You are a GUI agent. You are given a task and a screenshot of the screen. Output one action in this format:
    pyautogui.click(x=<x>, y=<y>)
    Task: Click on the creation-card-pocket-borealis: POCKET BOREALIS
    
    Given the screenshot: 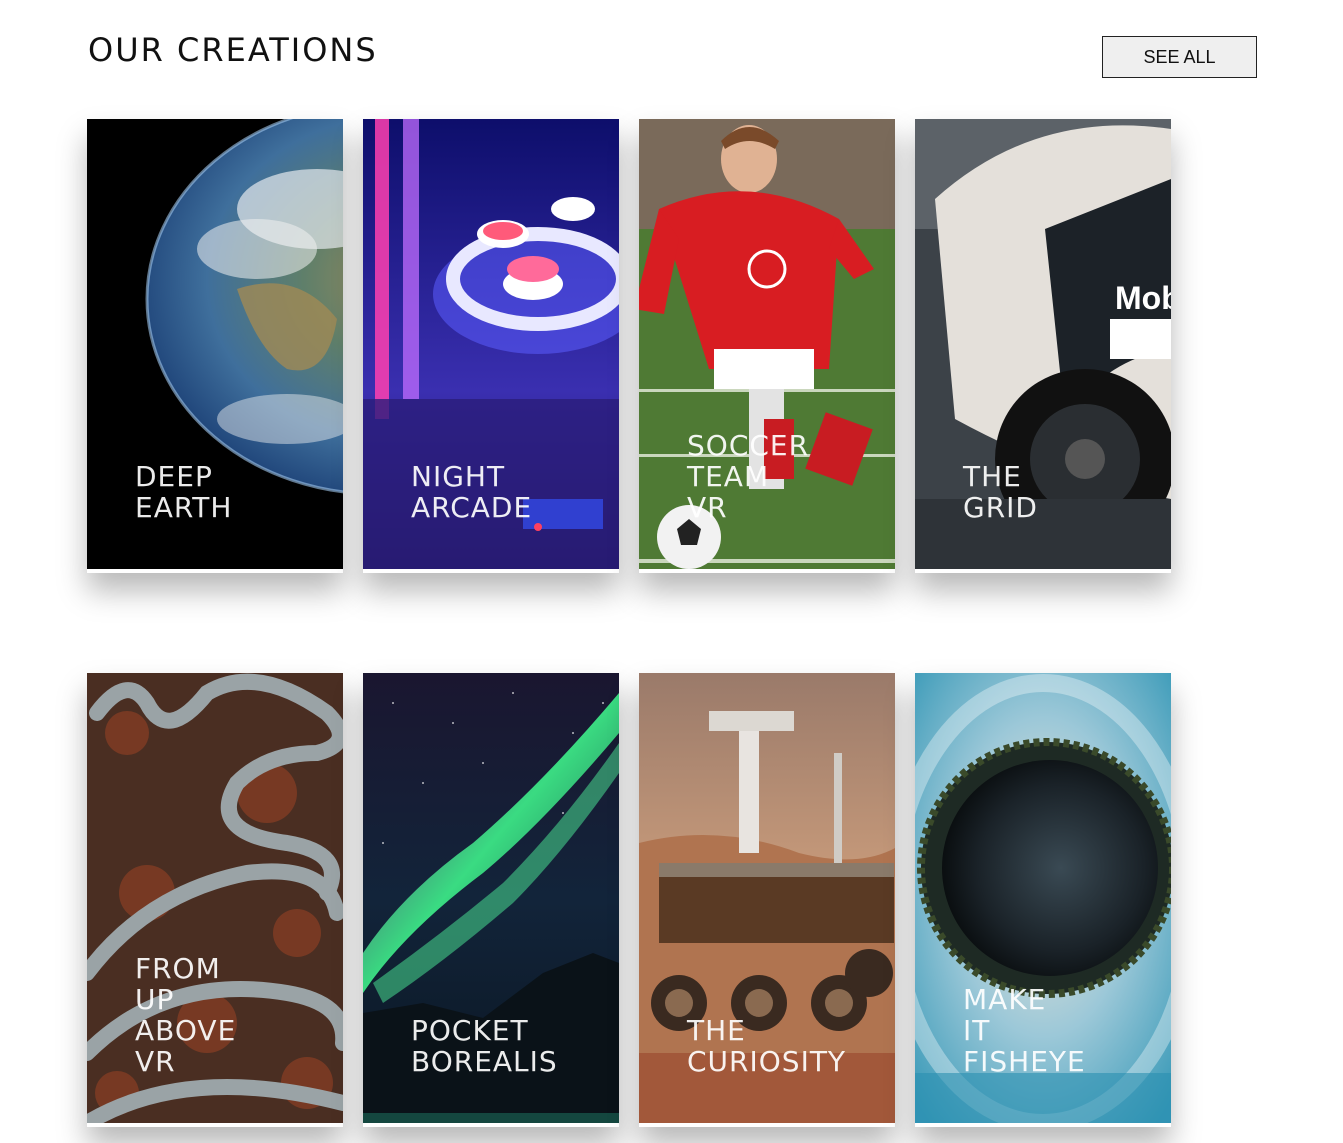 What is the action you would take?
    pyautogui.click(x=491, y=900)
    